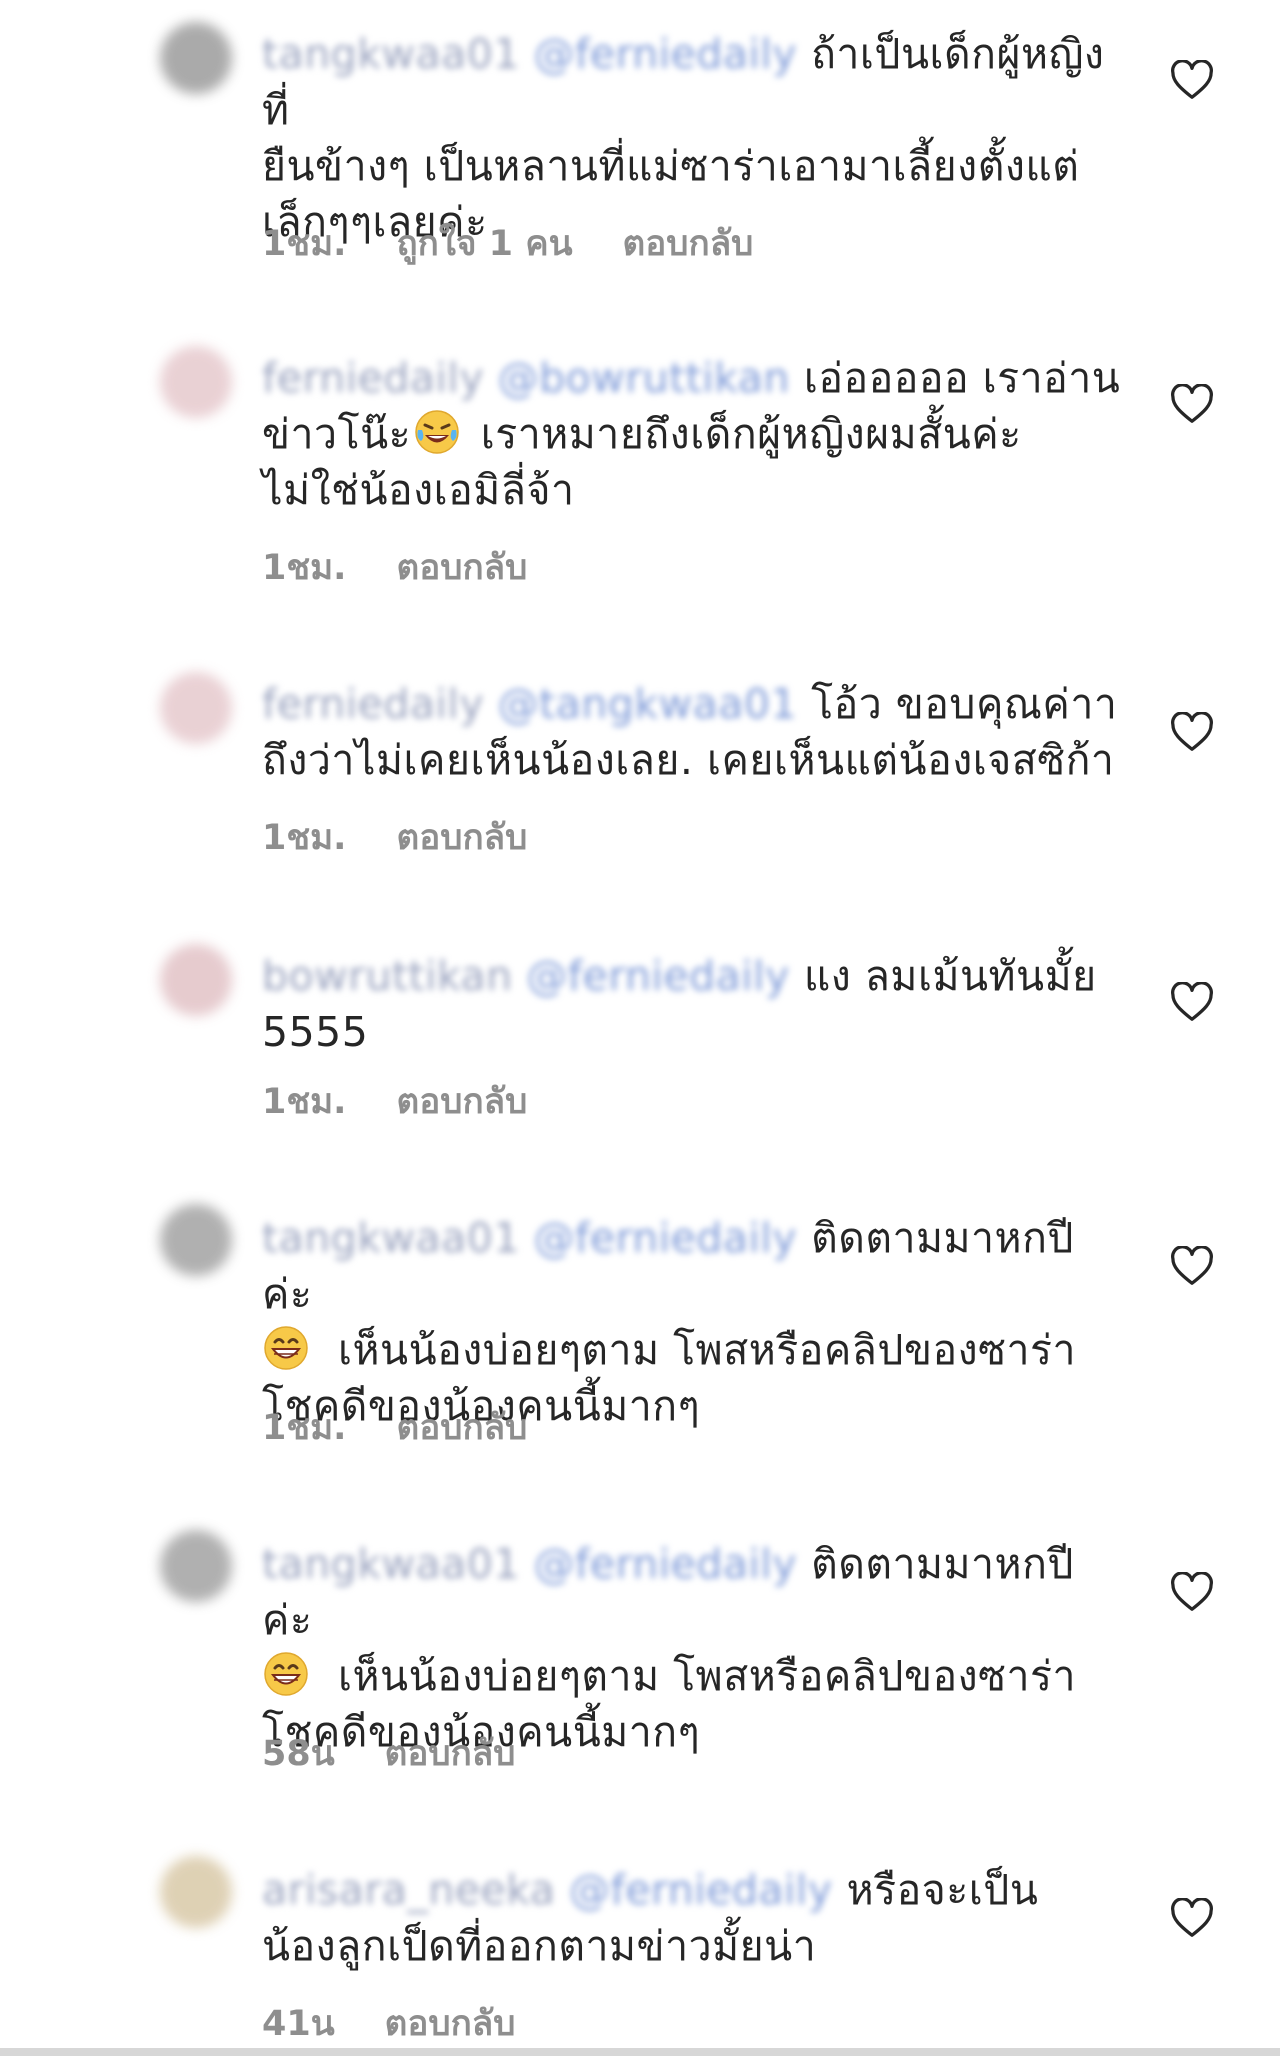 This screenshot has width=1280, height=2056. Describe the element at coordinates (437, 432) in the screenshot. I see `laughing-tears-emoji` at that location.